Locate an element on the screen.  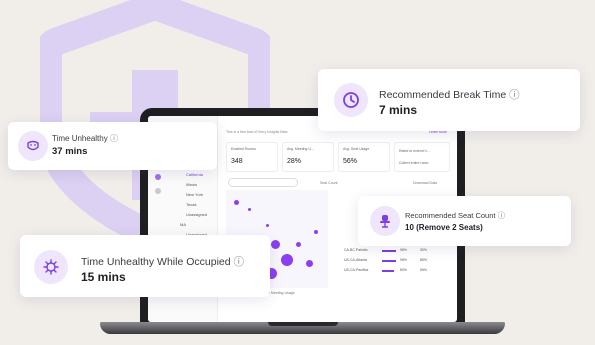
location-item: Illinois is located at coordinates (191, 184).